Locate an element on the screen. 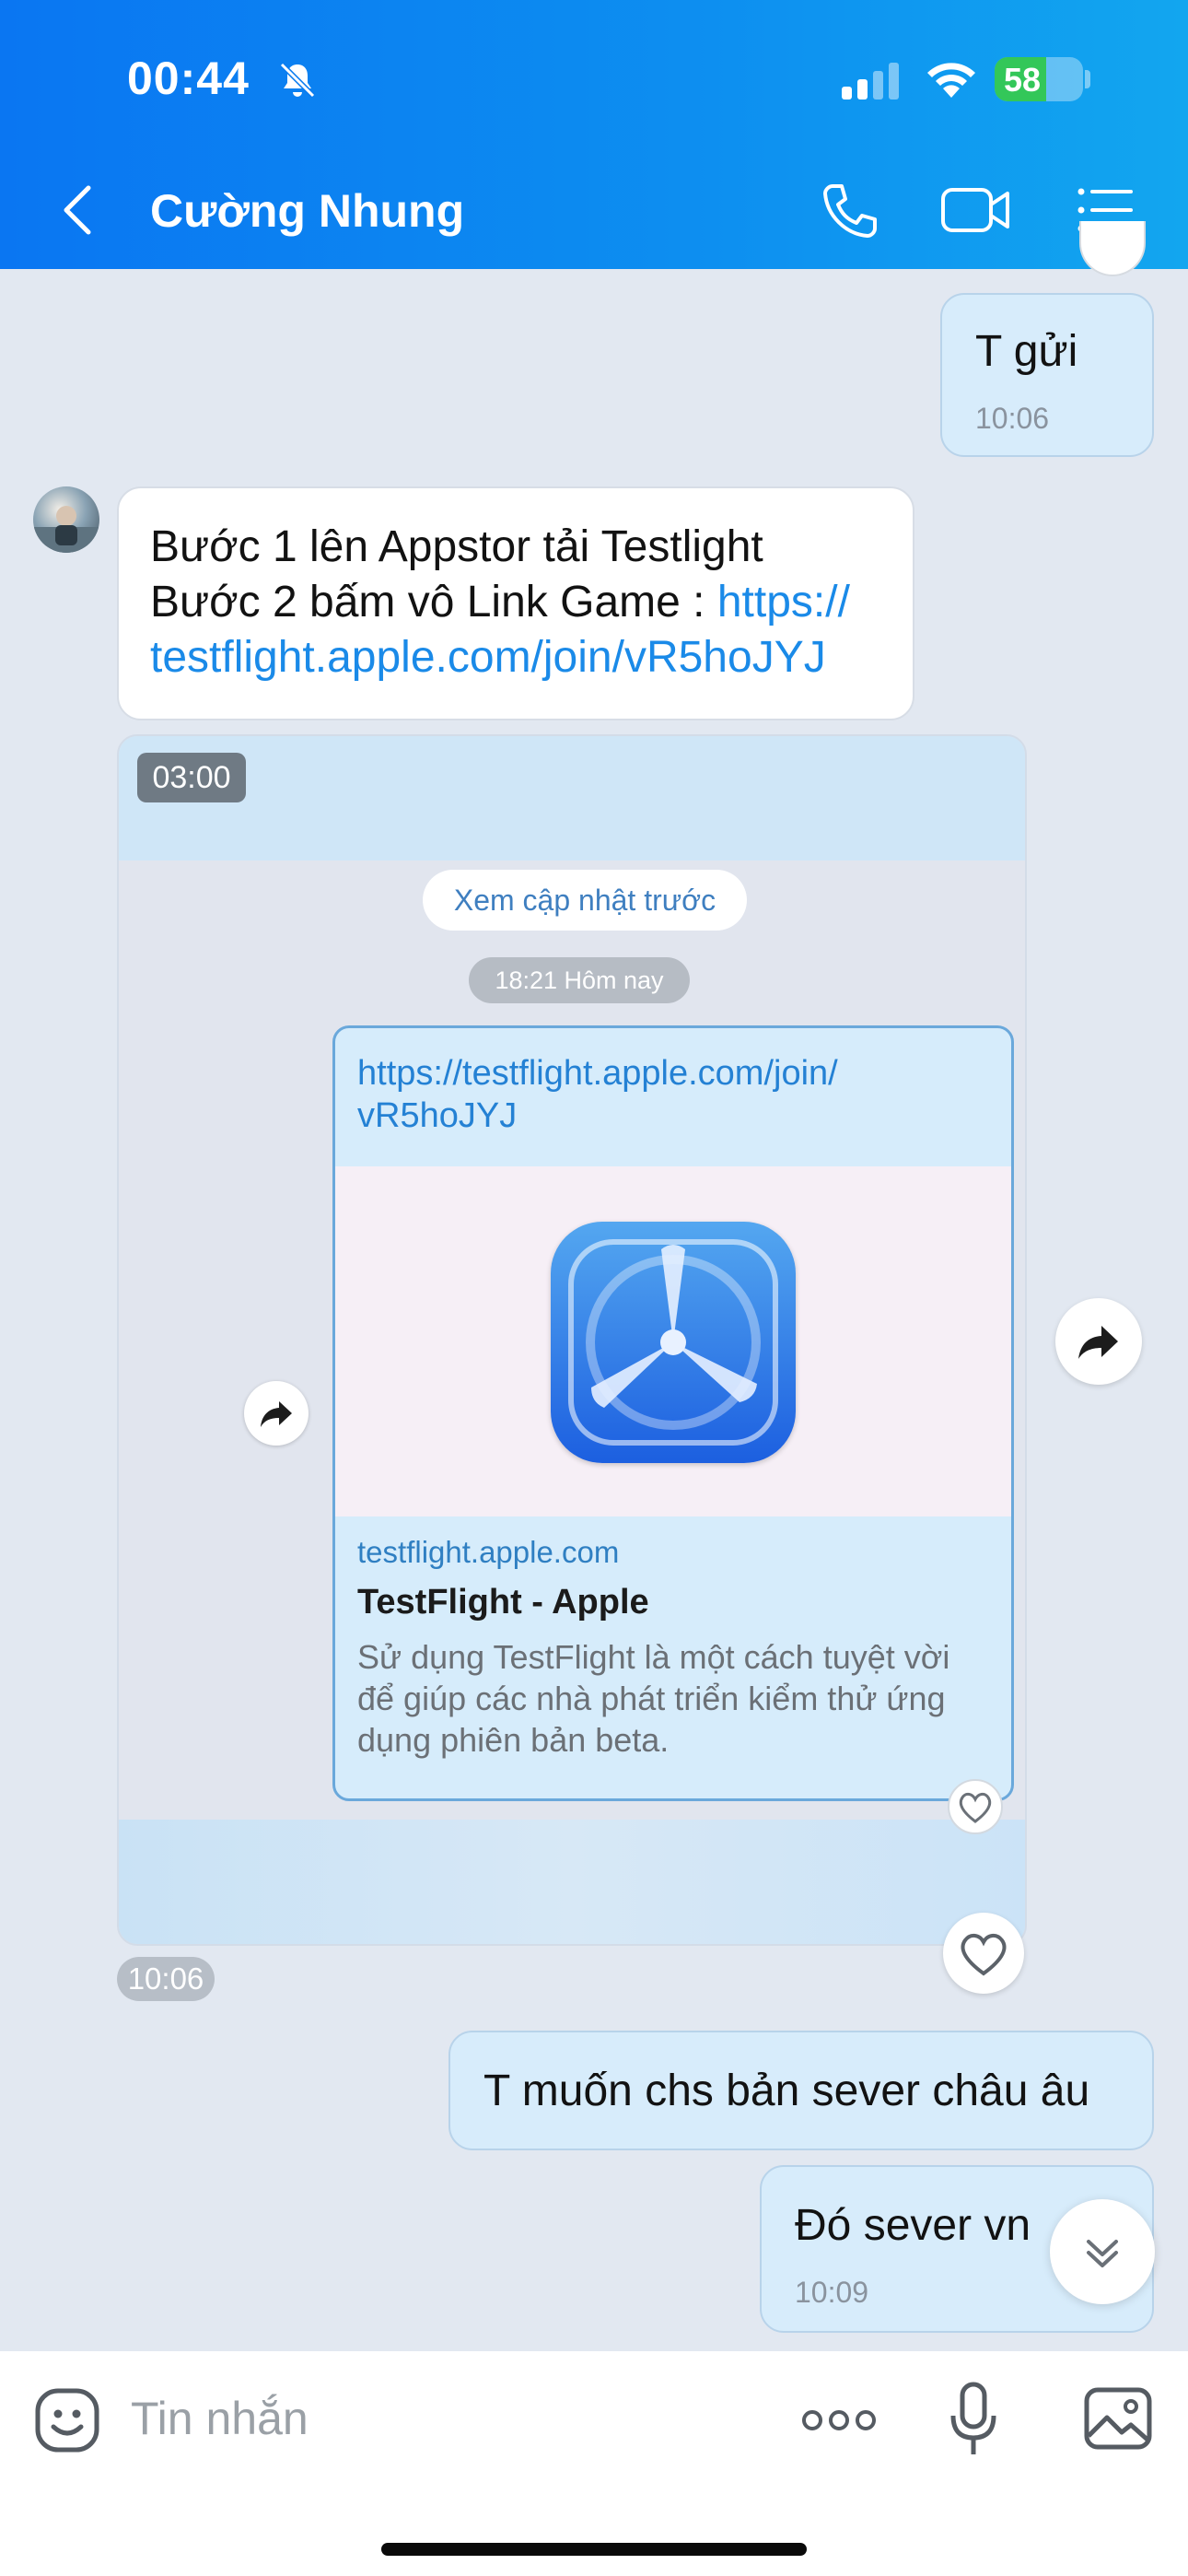 Image resolution: width=1188 pixels, height=2576 pixels. image-icon is located at coordinates (1118, 2418).